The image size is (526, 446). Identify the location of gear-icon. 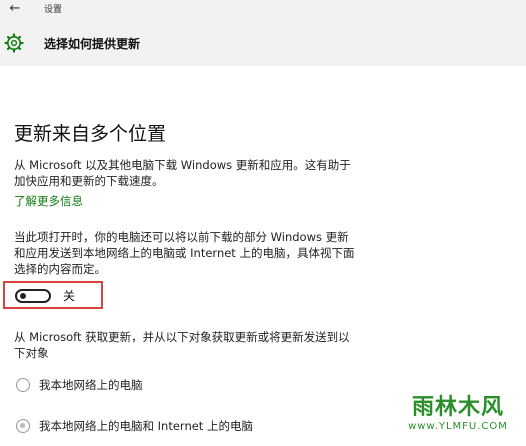
(14, 43).